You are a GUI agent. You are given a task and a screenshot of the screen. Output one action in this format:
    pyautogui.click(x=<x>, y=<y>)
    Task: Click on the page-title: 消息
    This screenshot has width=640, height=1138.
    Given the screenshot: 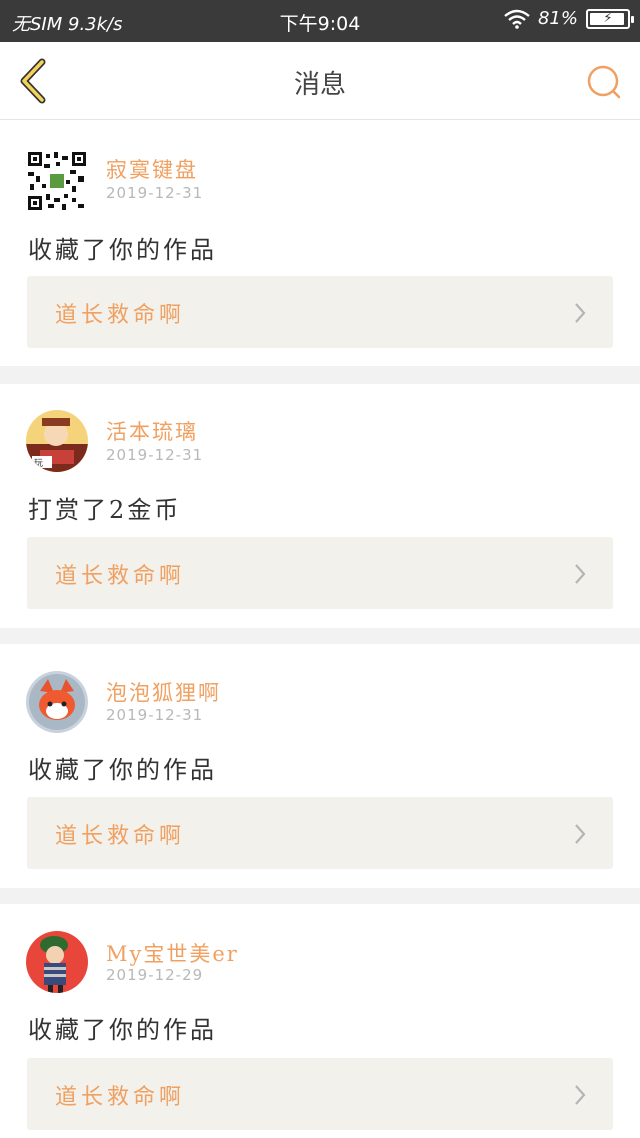 What is the action you would take?
    pyautogui.click(x=319, y=85)
    